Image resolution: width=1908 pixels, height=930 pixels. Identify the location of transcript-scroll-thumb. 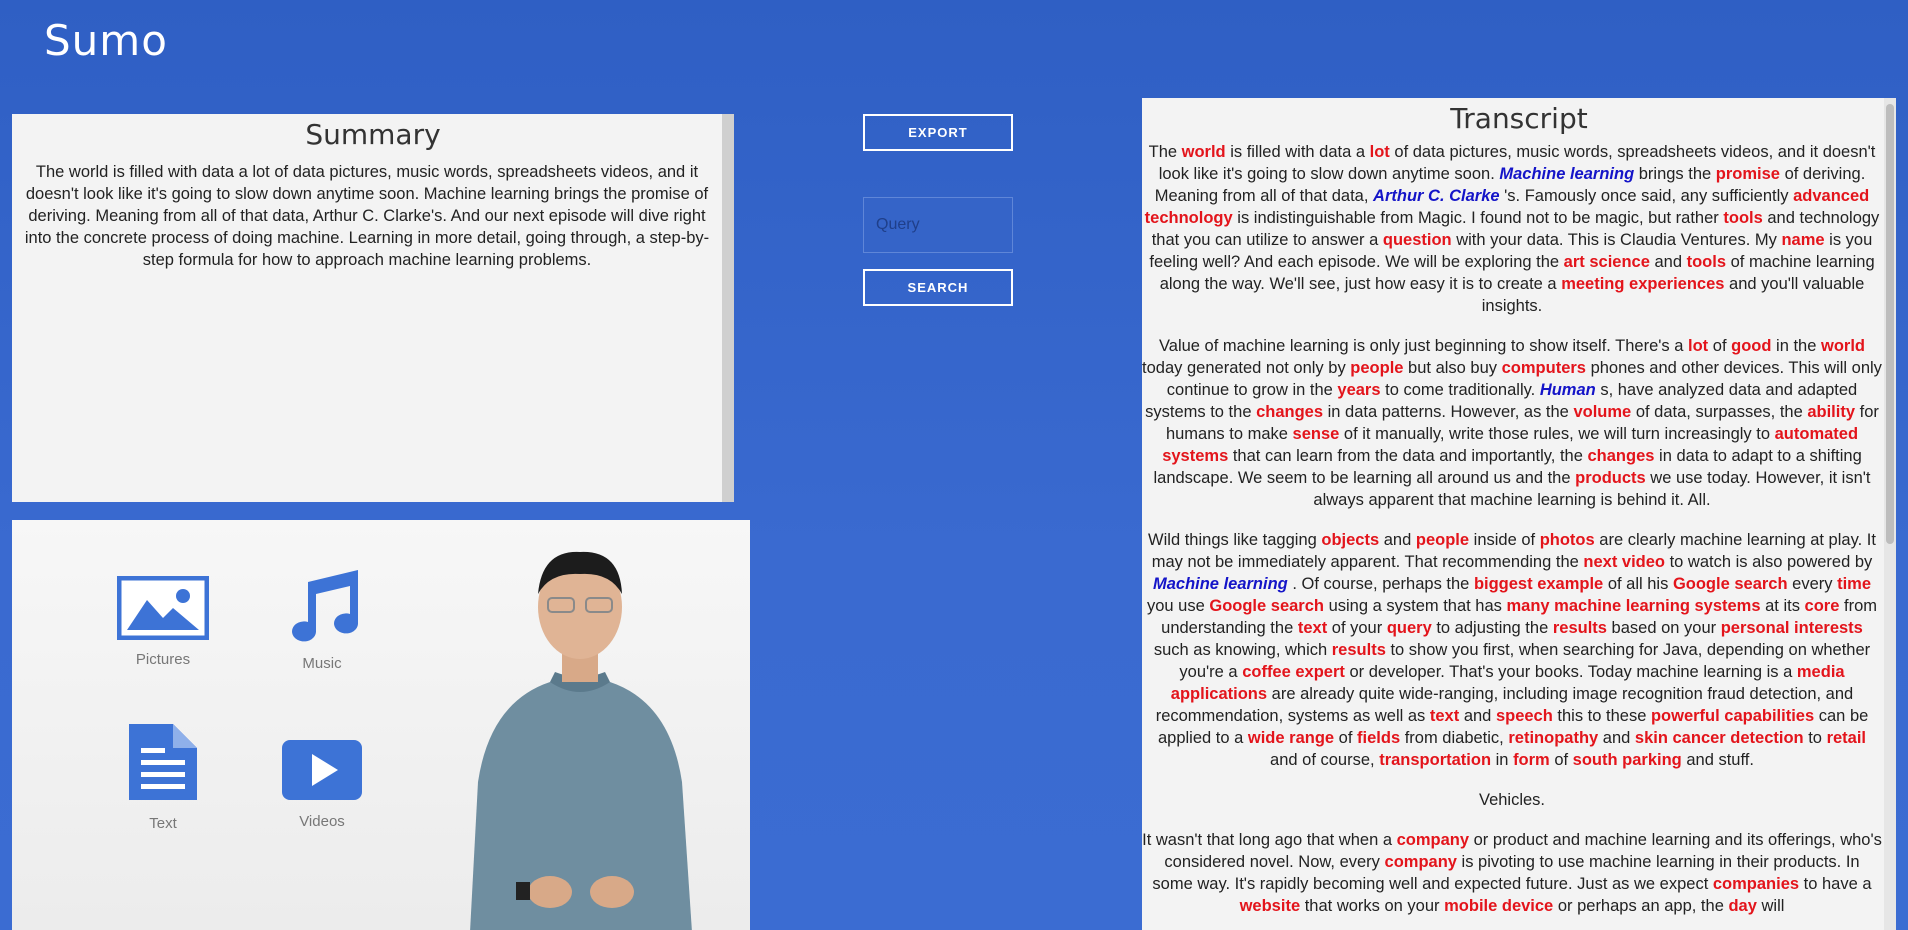
(1890, 324).